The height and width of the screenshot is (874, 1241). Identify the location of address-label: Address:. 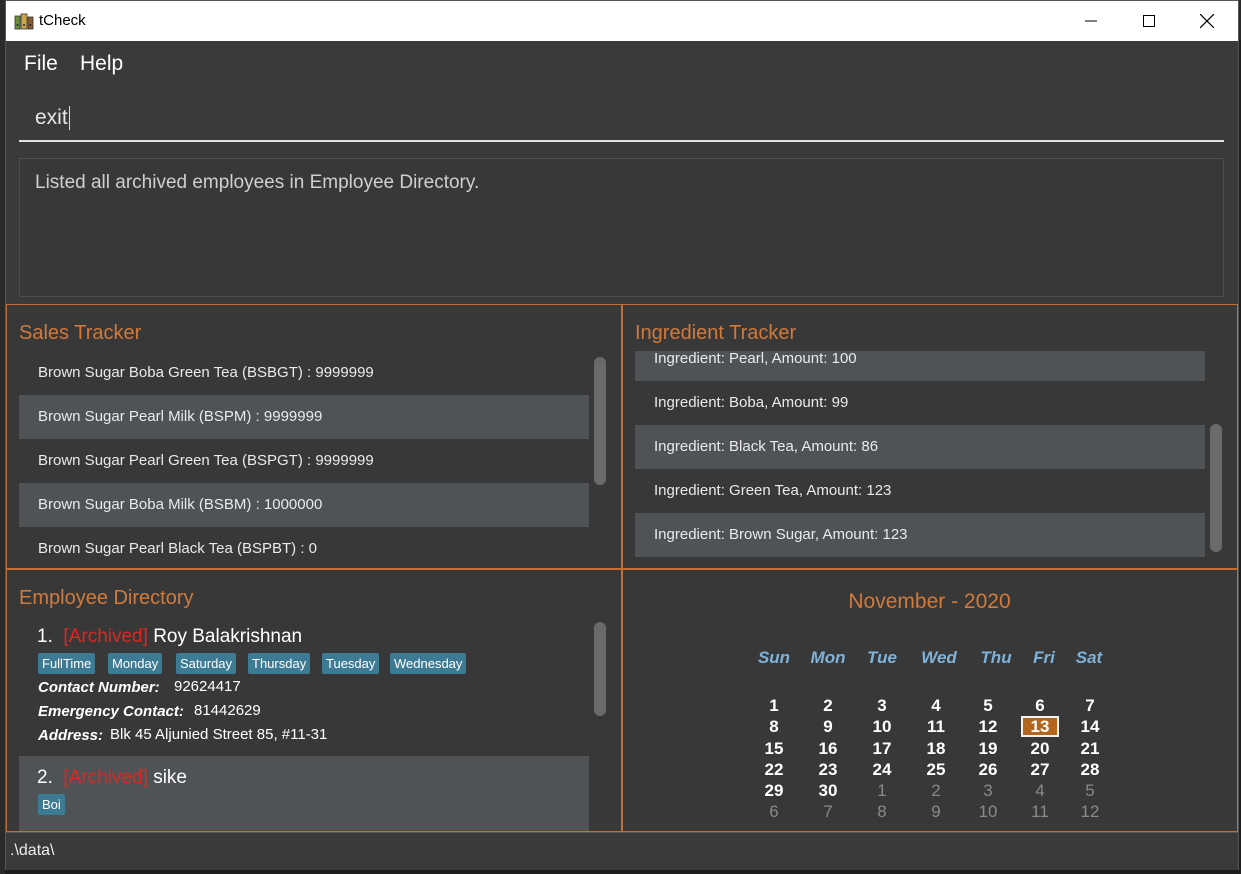
(71, 735).